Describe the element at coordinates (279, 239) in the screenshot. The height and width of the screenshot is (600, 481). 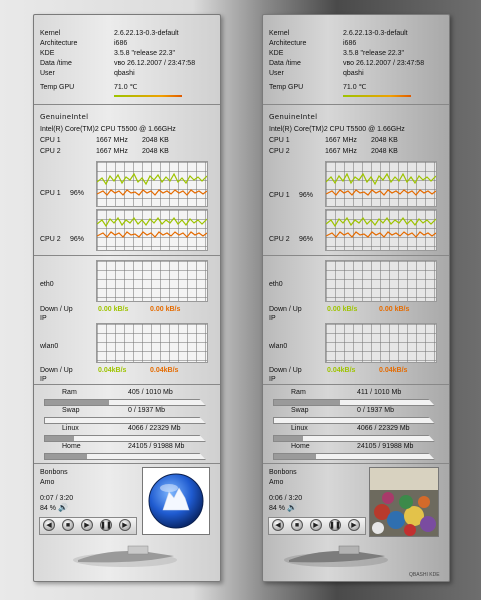
I see `cpu2-graph-label-right: CPU 2` at that location.